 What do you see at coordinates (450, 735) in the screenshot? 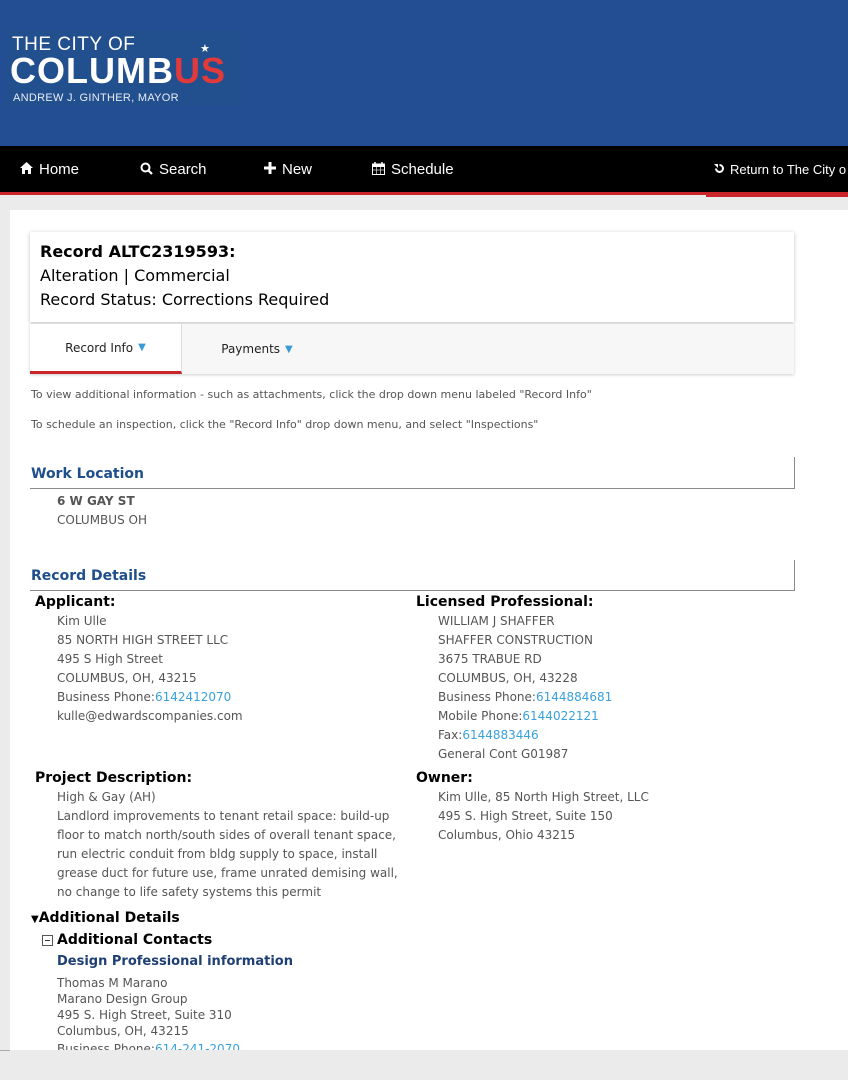
I see `licensed-fax-label: Fax:` at bounding box center [450, 735].